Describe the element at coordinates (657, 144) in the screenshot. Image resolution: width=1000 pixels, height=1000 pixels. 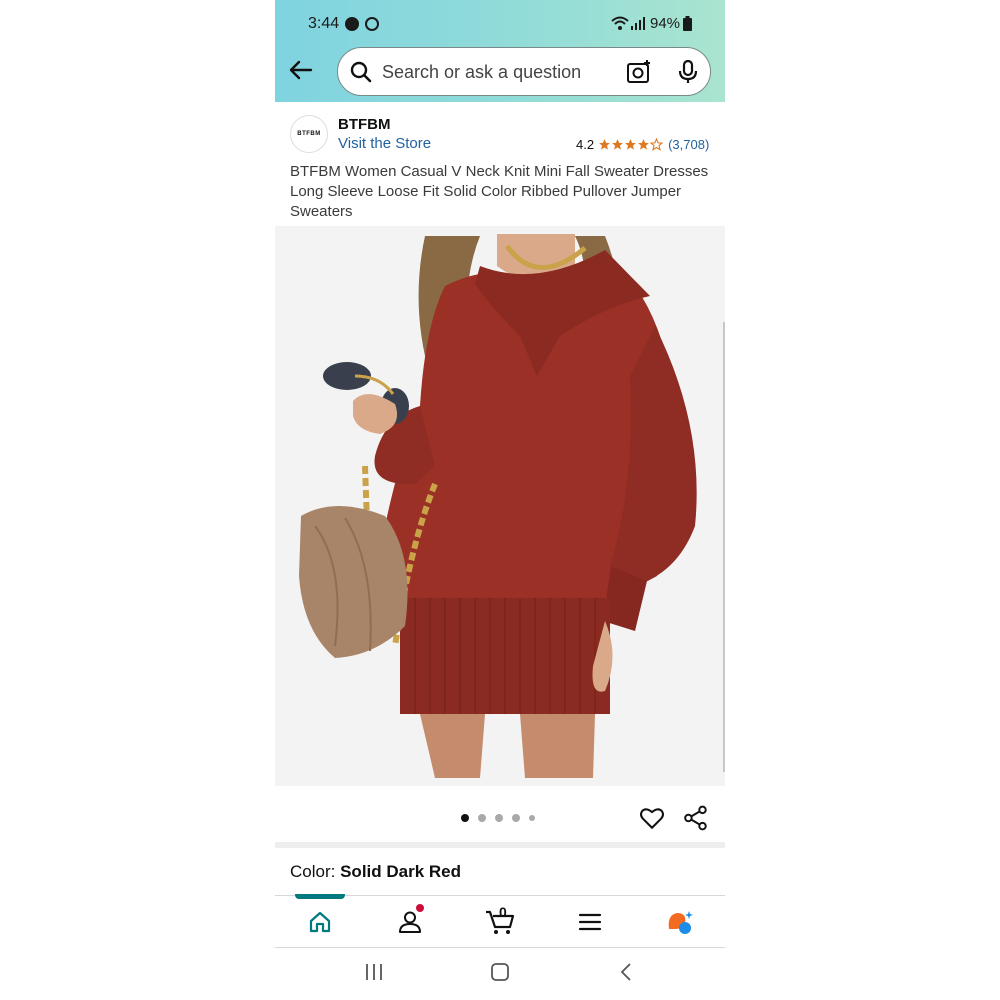
I see `star-empty-icon` at that location.